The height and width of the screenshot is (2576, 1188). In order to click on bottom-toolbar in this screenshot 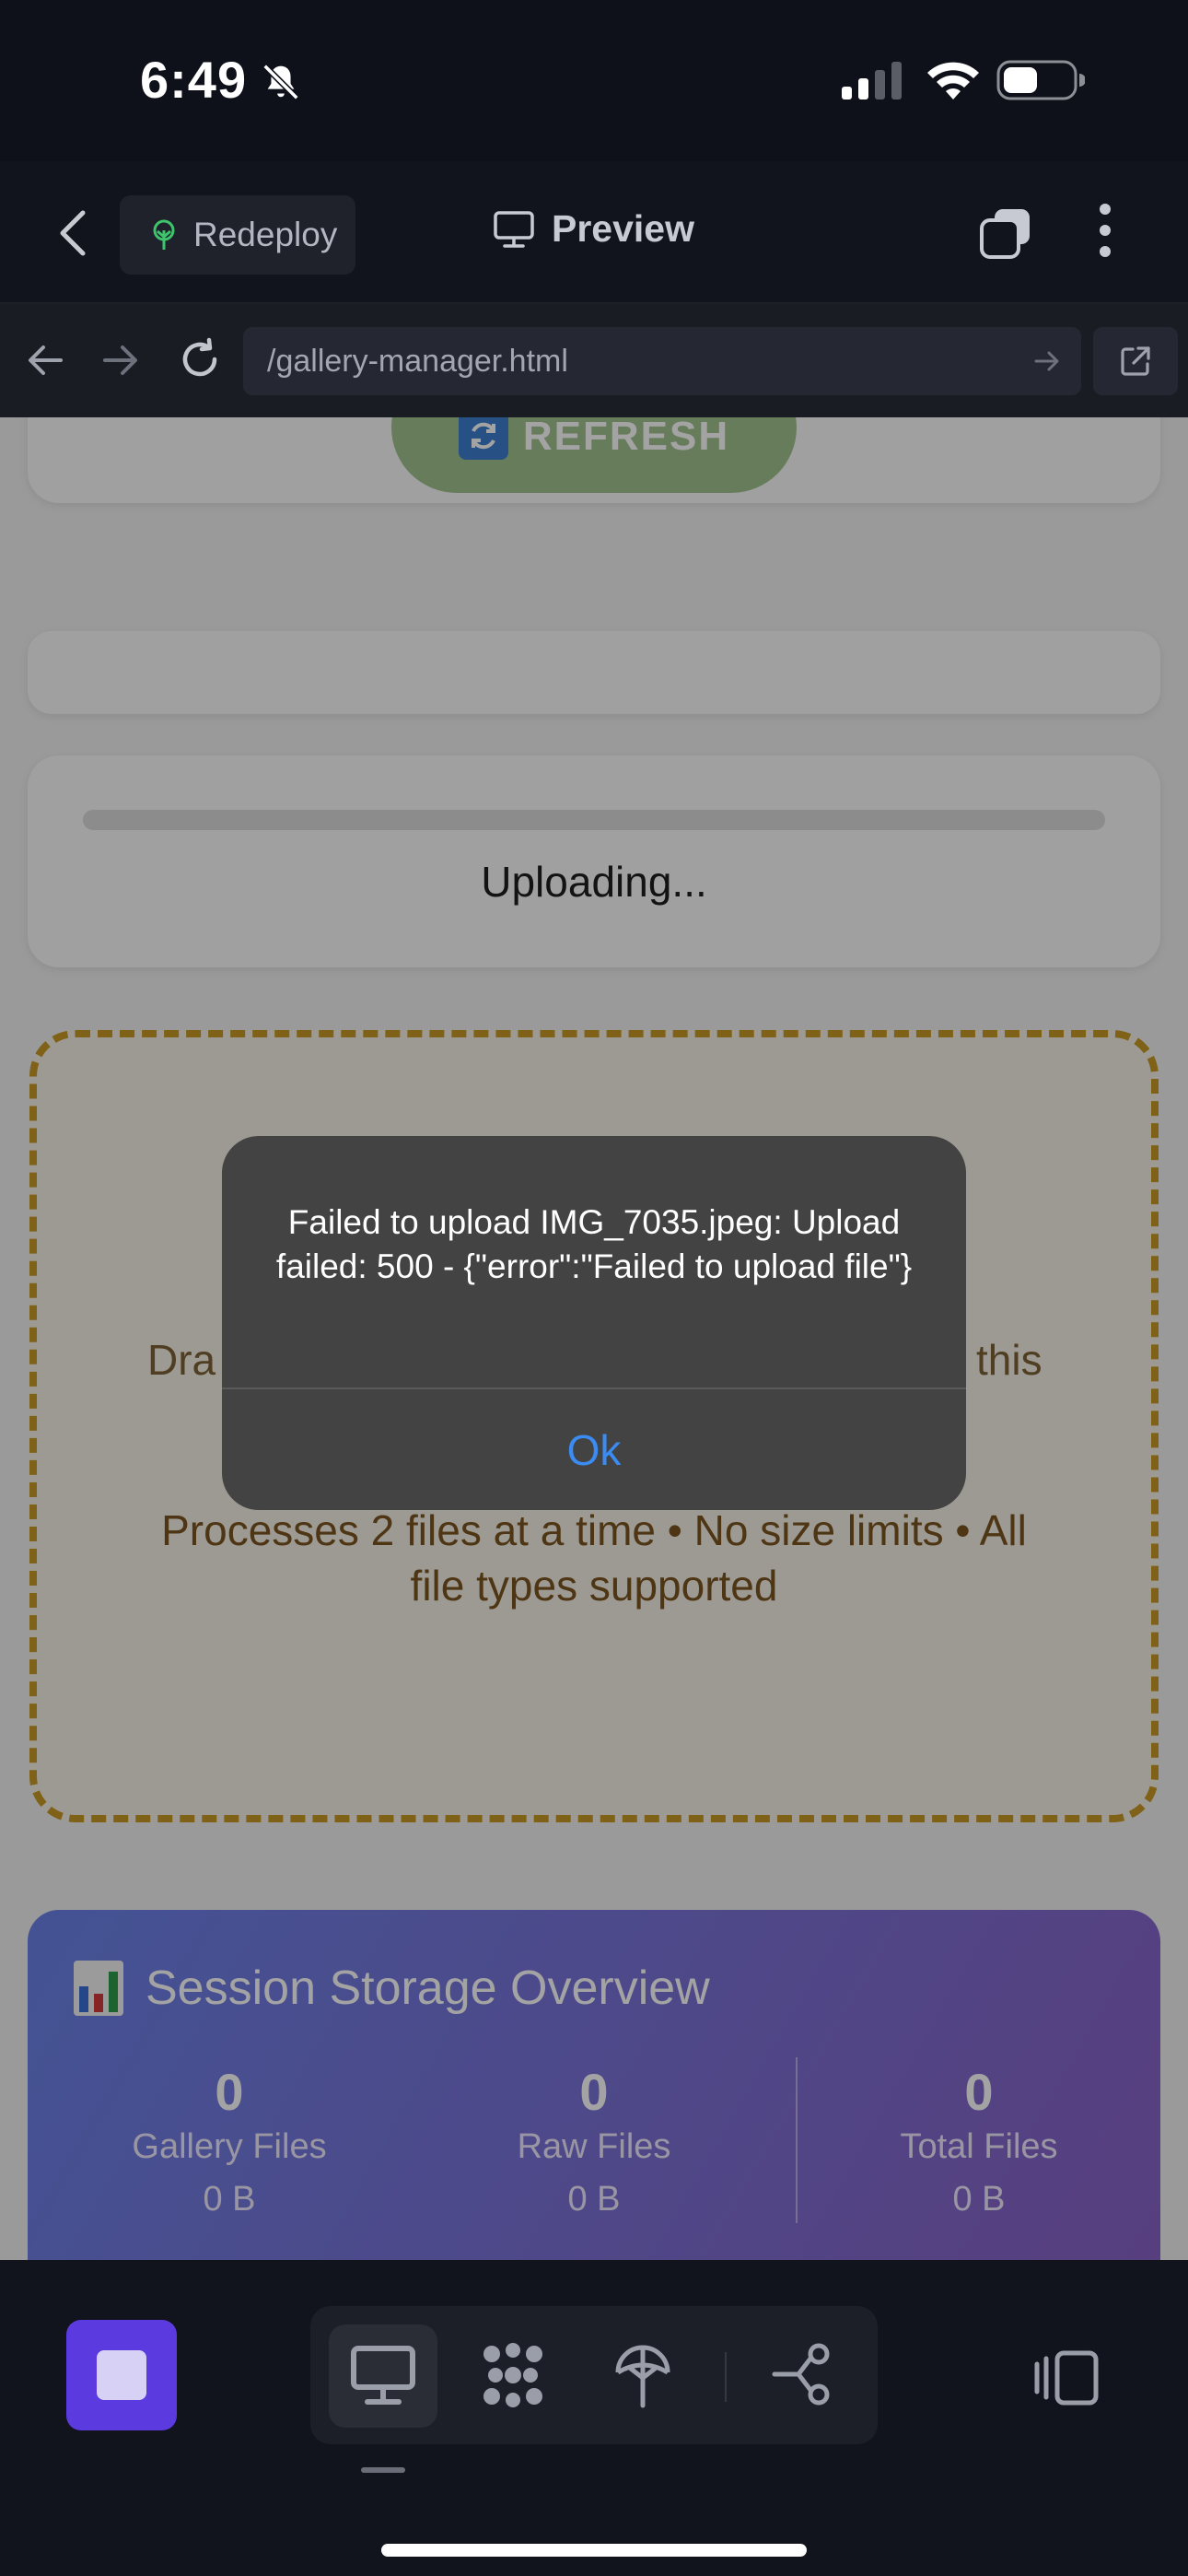, I will do `click(594, 2418)`.